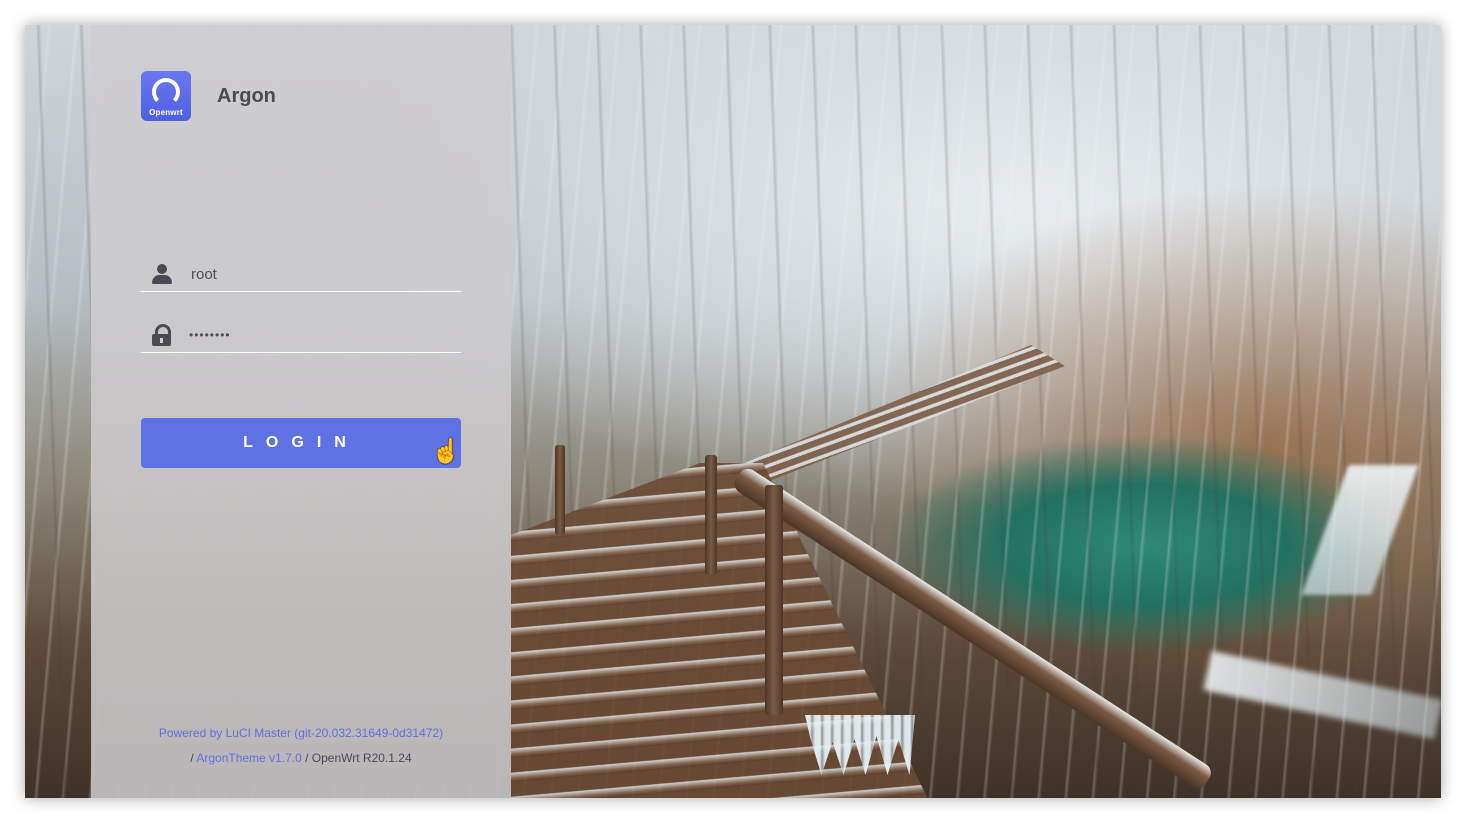 This screenshot has height=829, width=1466. I want to click on os-version: OpenWrt R20.1.24, so click(361, 758).